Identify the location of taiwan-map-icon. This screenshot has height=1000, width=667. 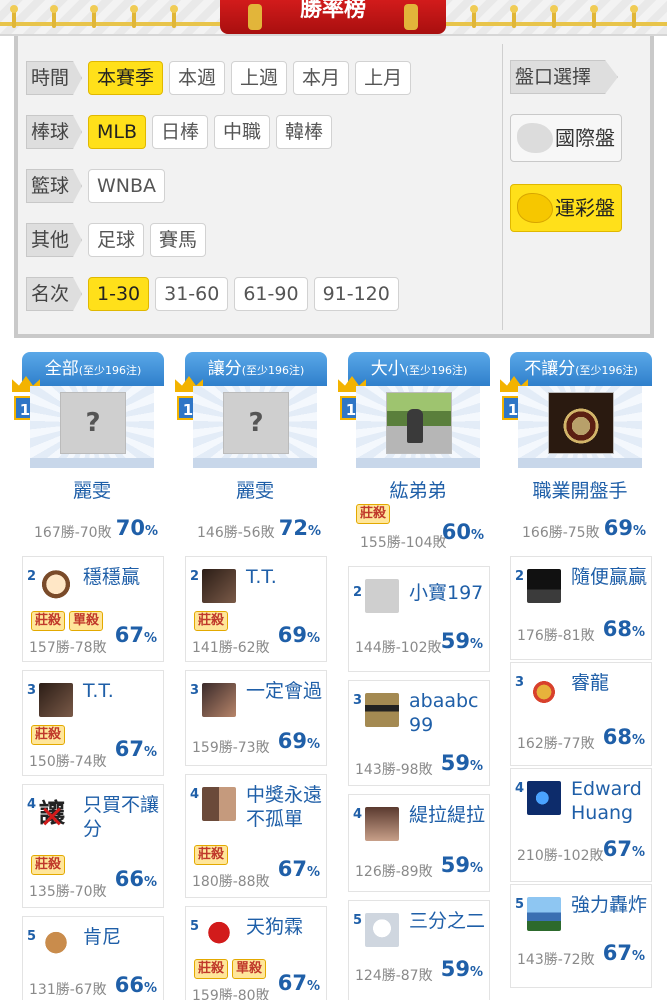
(535, 208).